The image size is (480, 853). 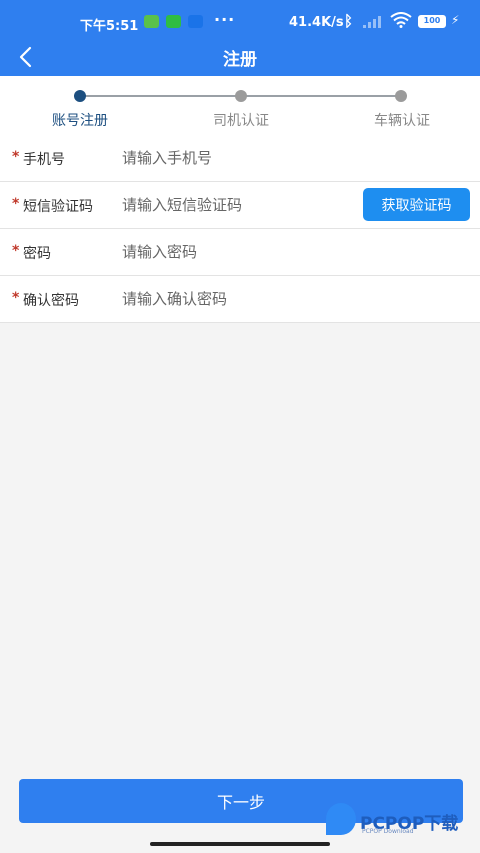 What do you see at coordinates (237, 252) in the screenshot?
I see `password-input` at bounding box center [237, 252].